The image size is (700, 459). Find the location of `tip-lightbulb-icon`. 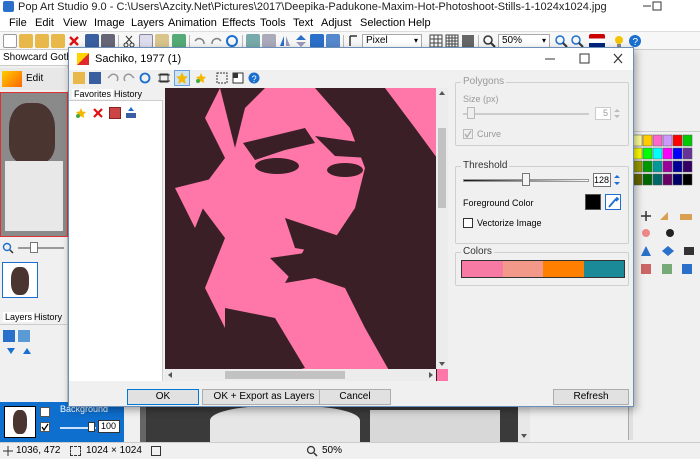

tip-lightbulb-icon is located at coordinates (619, 41).